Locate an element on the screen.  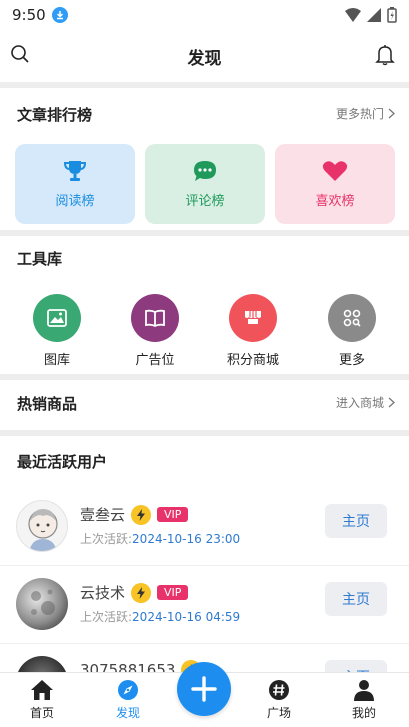
compass-icon is located at coordinates (128, 690).